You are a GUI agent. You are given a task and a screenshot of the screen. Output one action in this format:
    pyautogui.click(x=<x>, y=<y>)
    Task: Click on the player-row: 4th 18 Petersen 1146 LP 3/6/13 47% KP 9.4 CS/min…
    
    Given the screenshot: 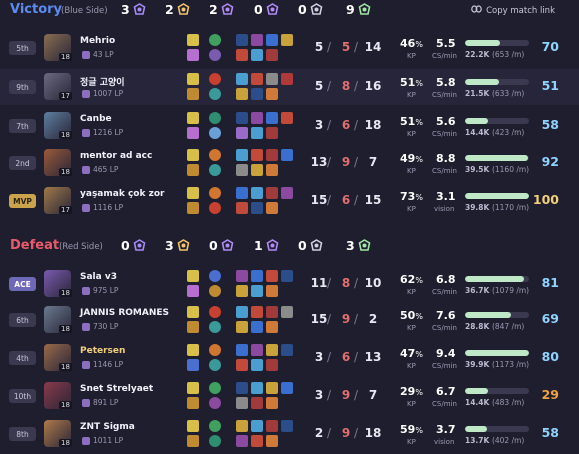 What is the action you would take?
    pyautogui.click(x=289, y=358)
    